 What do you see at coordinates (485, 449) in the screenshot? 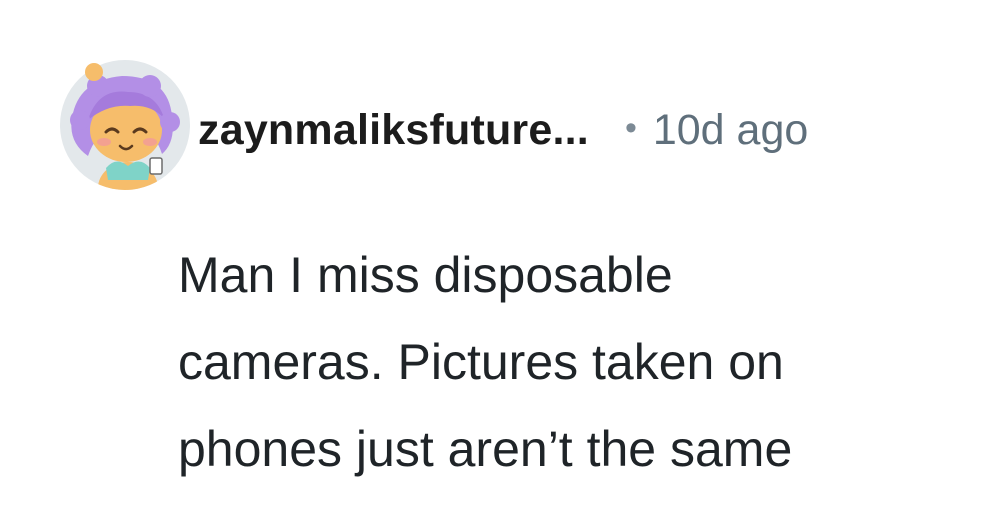
I see `comment-body-line: phones just aren’t the same` at bounding box center [485, 449].